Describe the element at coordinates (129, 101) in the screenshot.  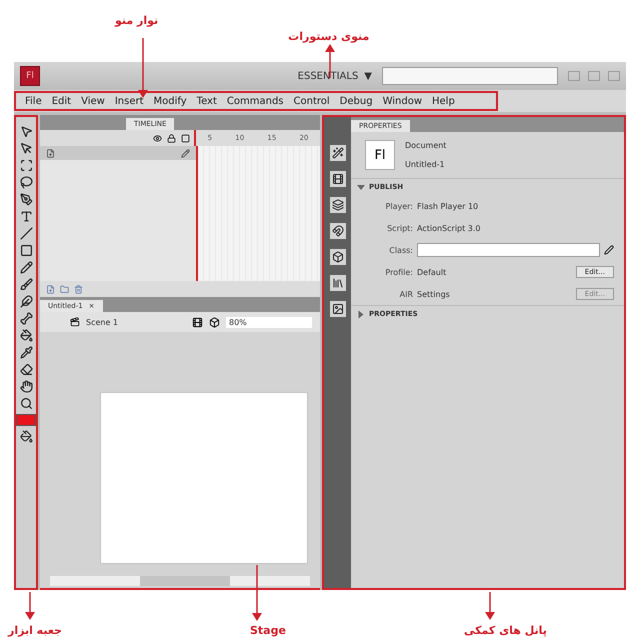
I see `menu-item: Insert` at that location.